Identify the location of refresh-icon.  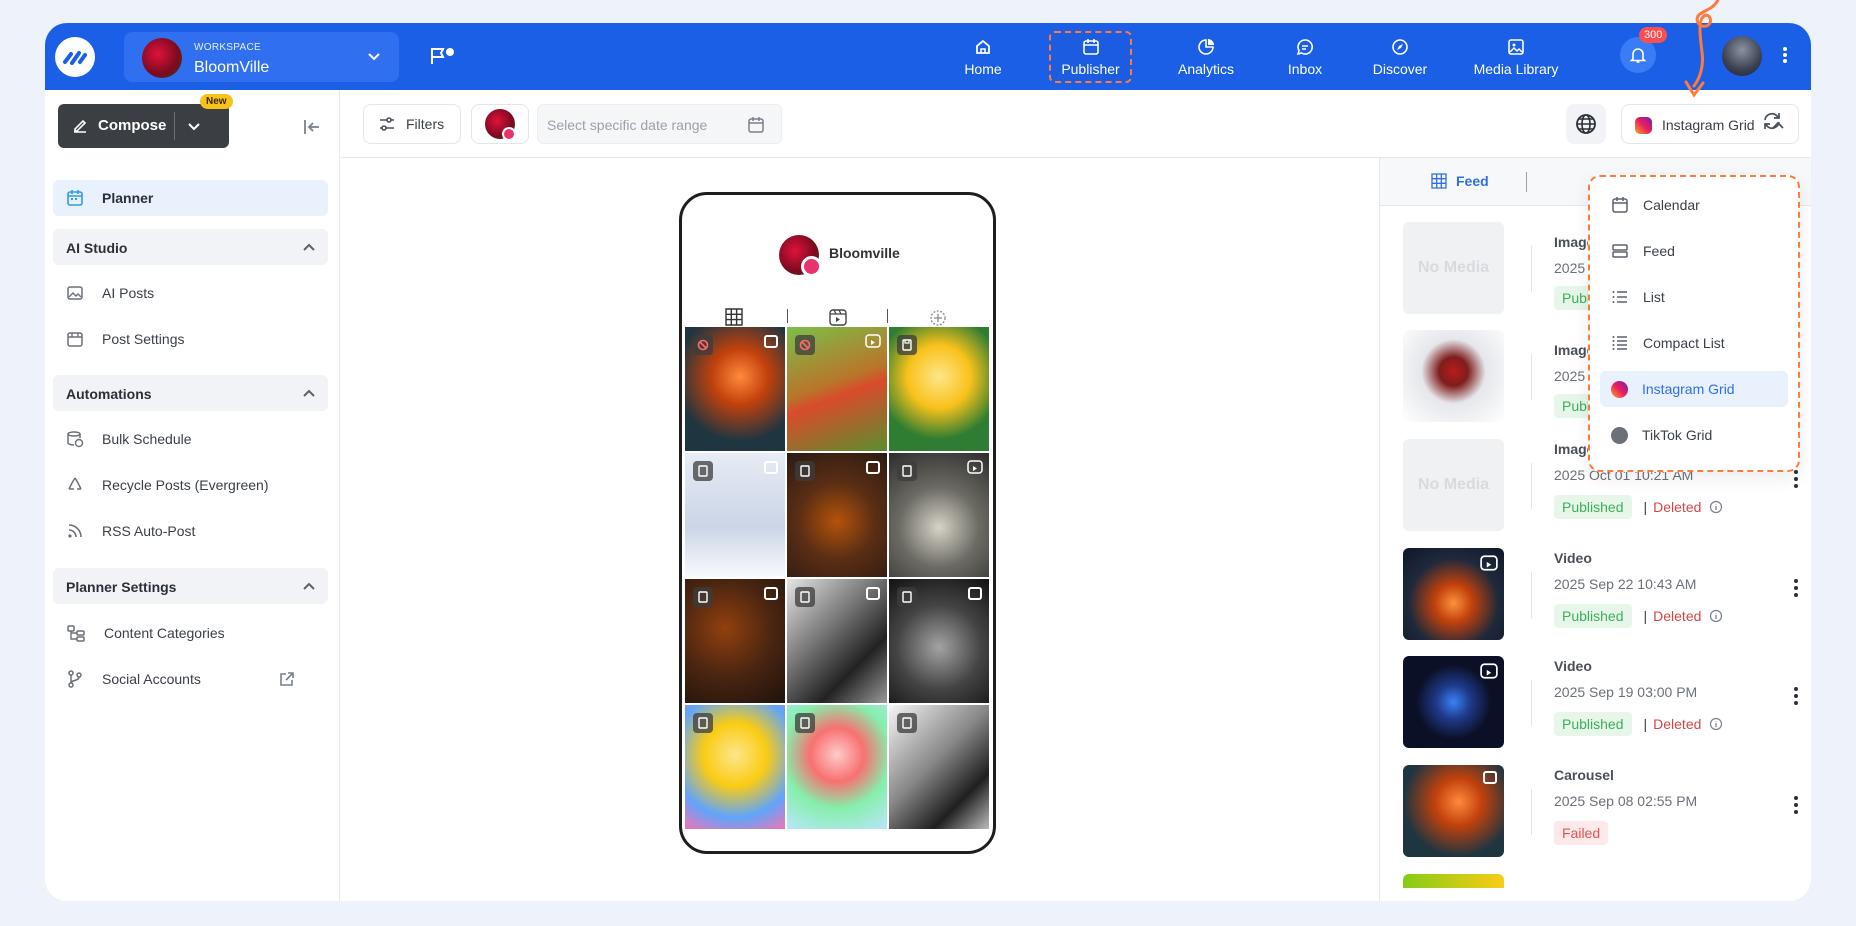
(1772, 121).